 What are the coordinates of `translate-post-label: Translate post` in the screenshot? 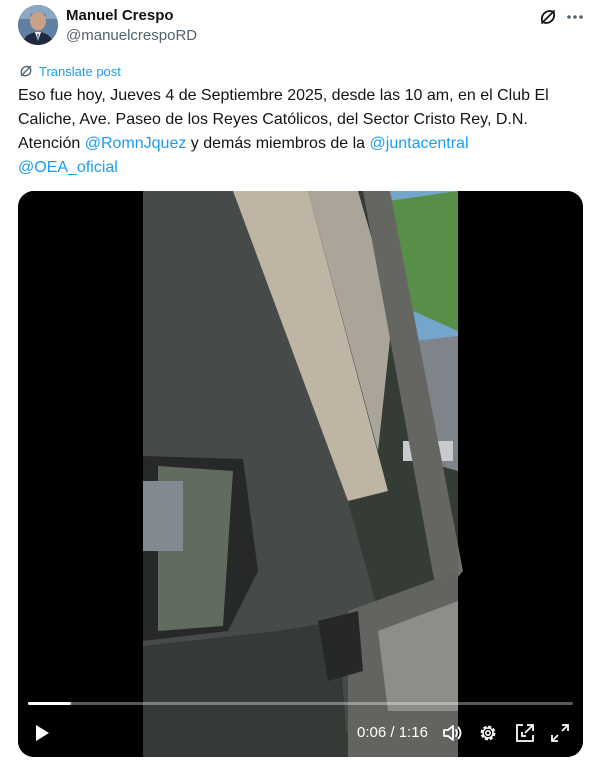 It's located at (80, 71).